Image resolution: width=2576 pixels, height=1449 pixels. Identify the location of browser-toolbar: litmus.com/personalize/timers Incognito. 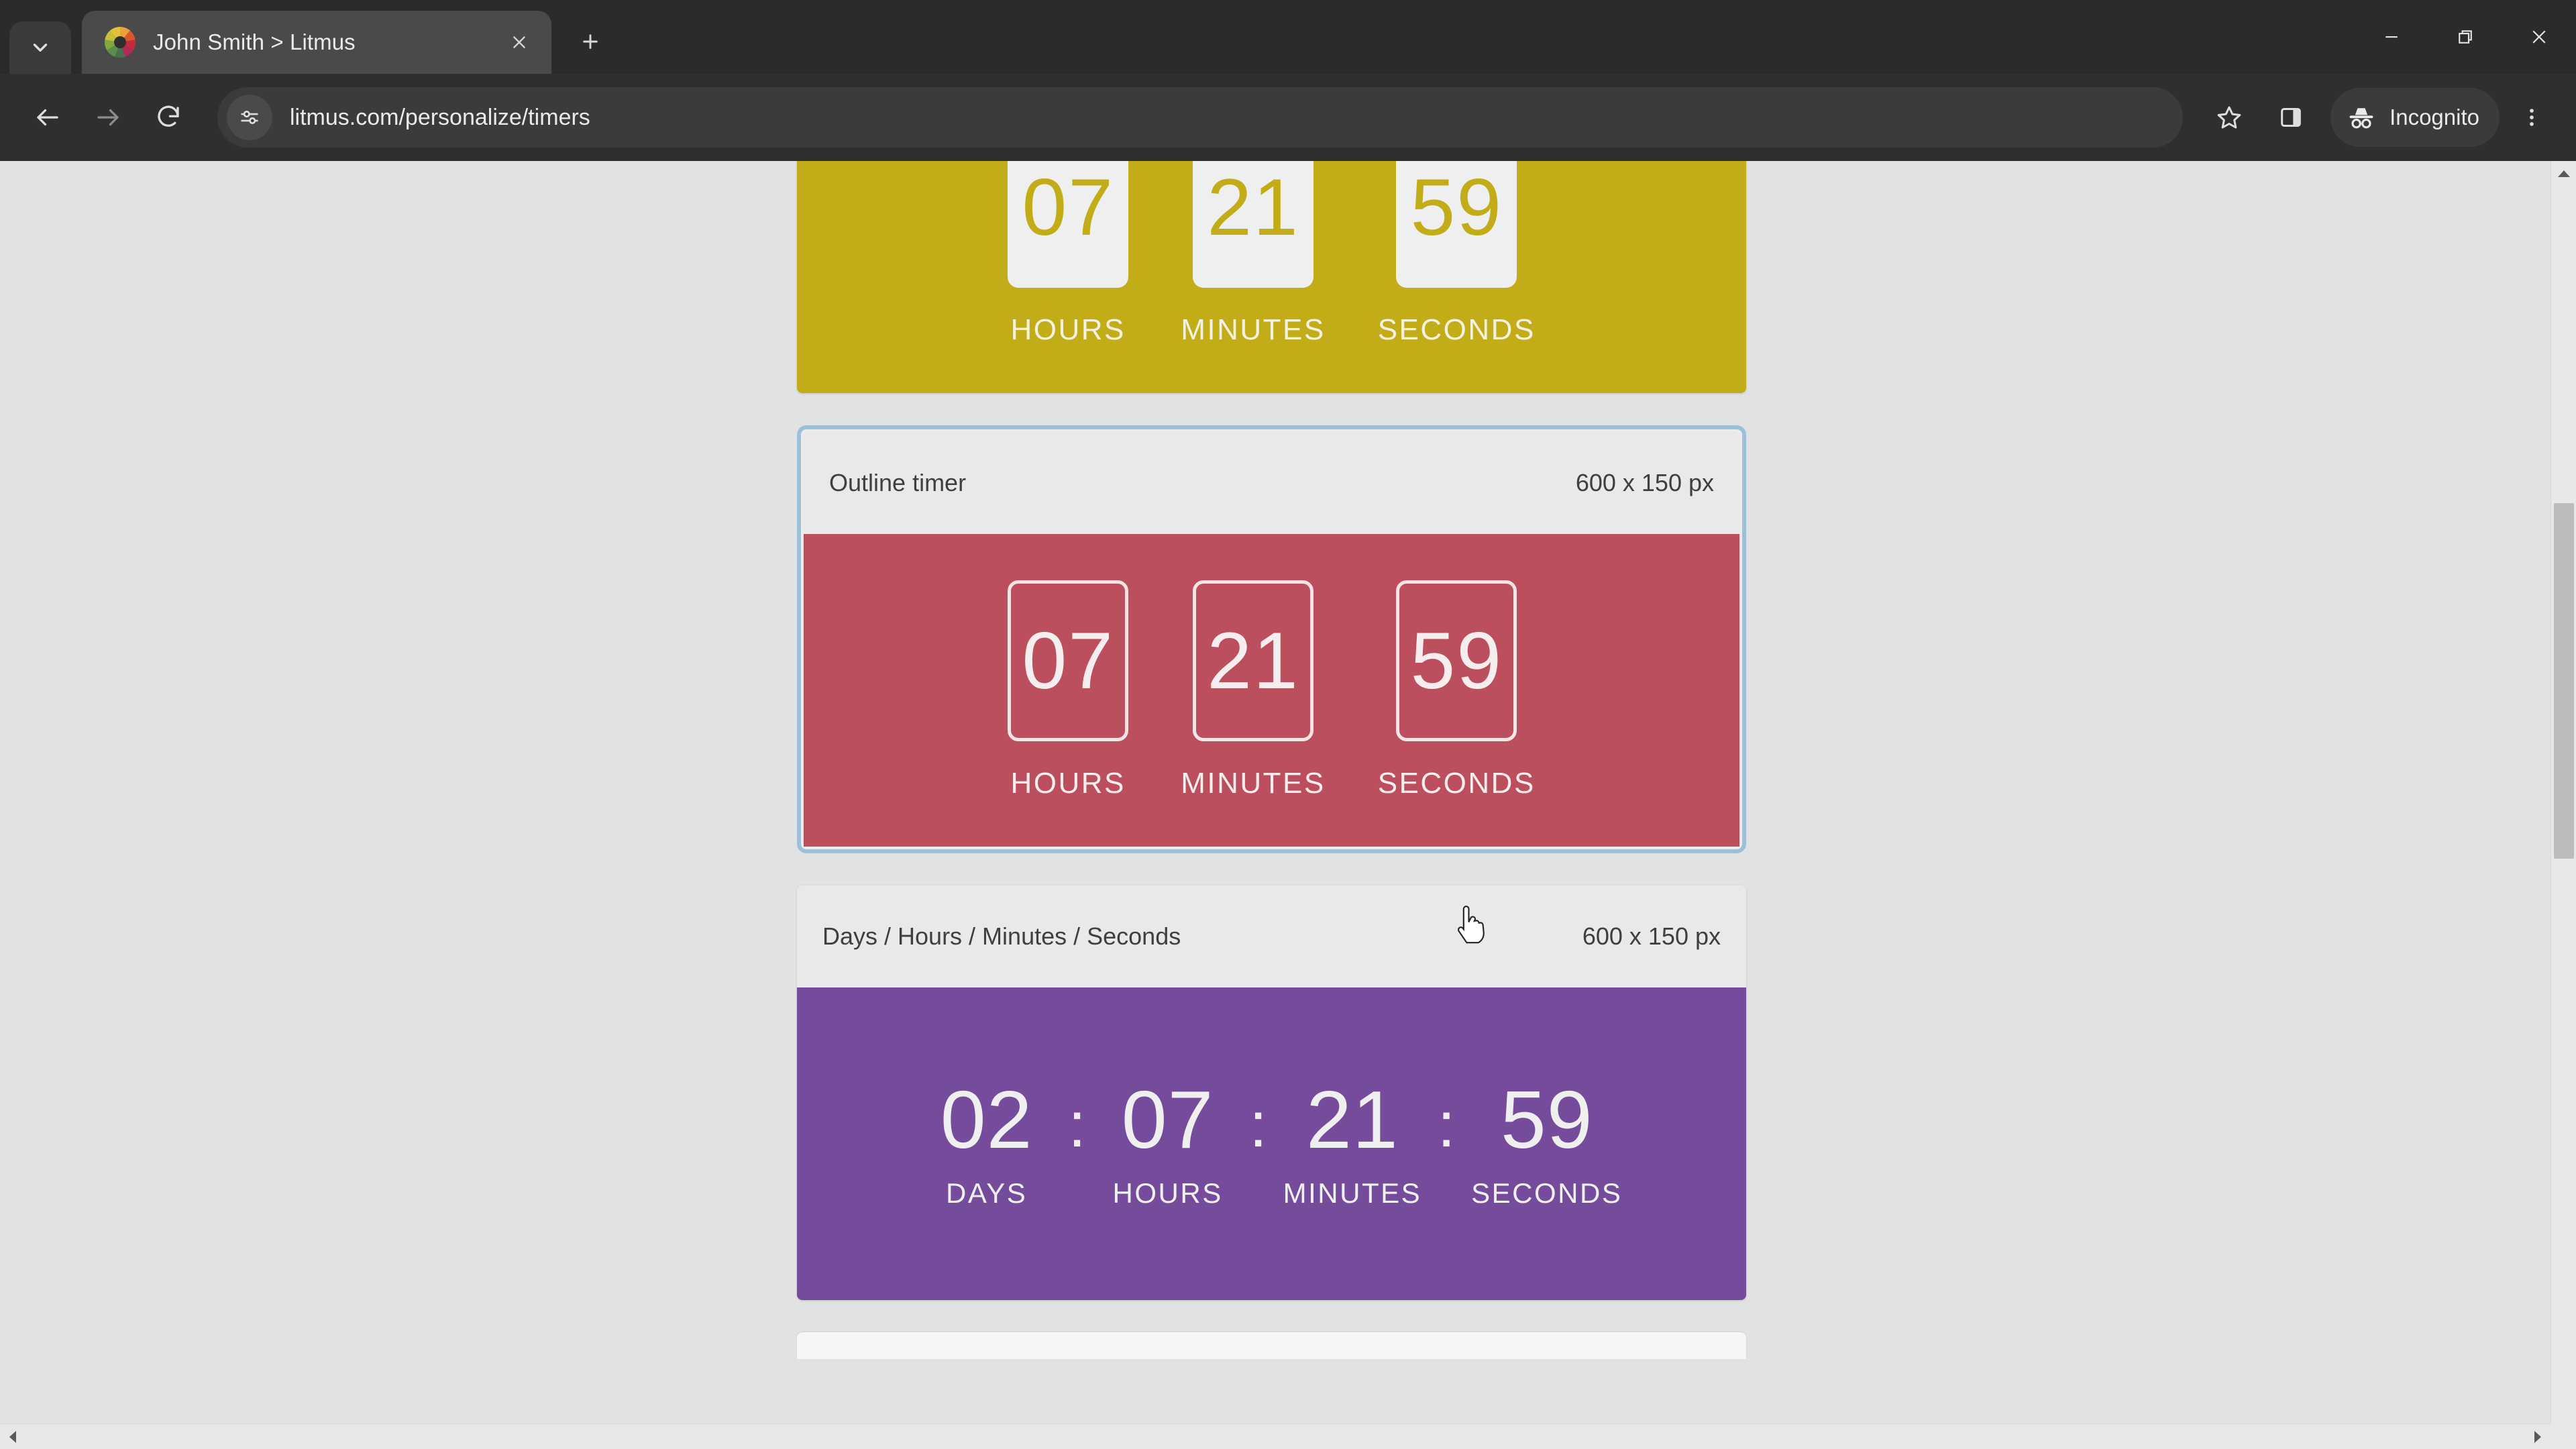
(1288, 117).